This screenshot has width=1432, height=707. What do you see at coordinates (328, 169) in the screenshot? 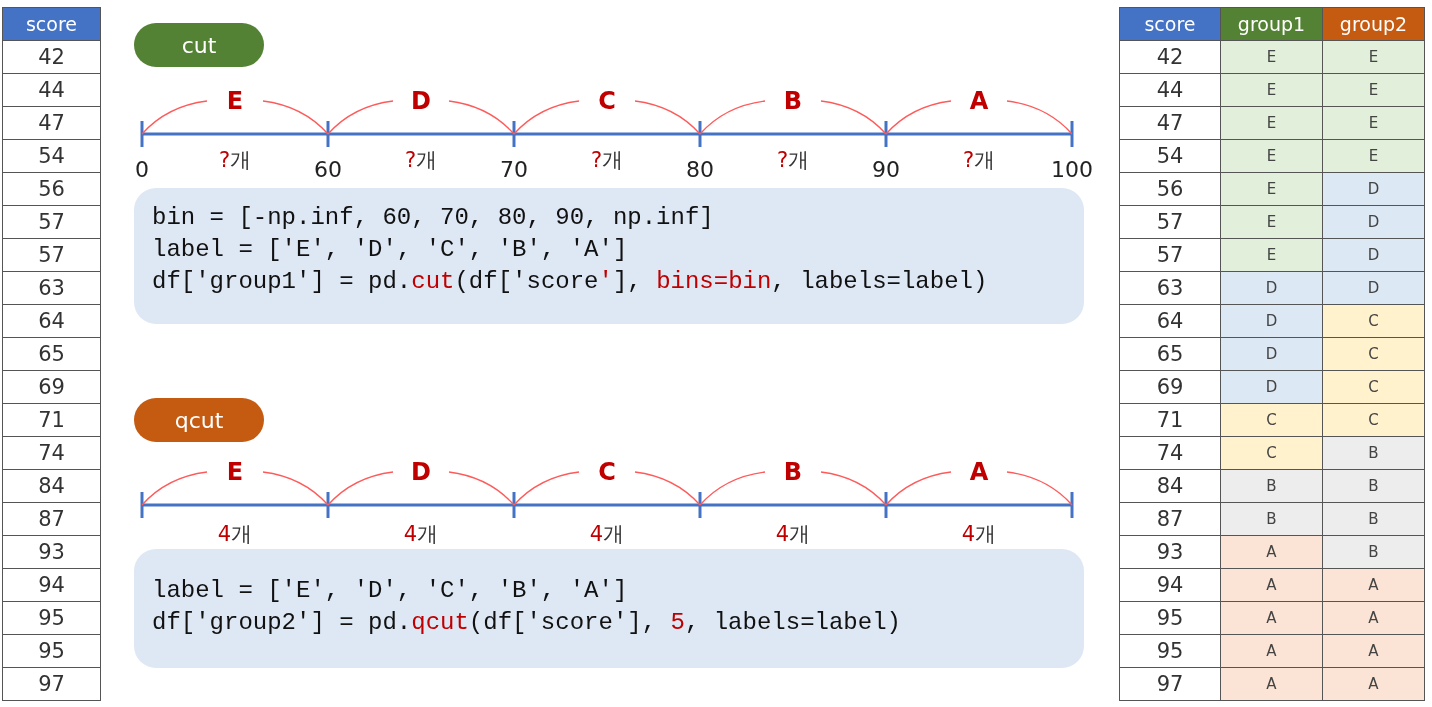
I see `tick-label: 60` at bounding box center [328, 169].